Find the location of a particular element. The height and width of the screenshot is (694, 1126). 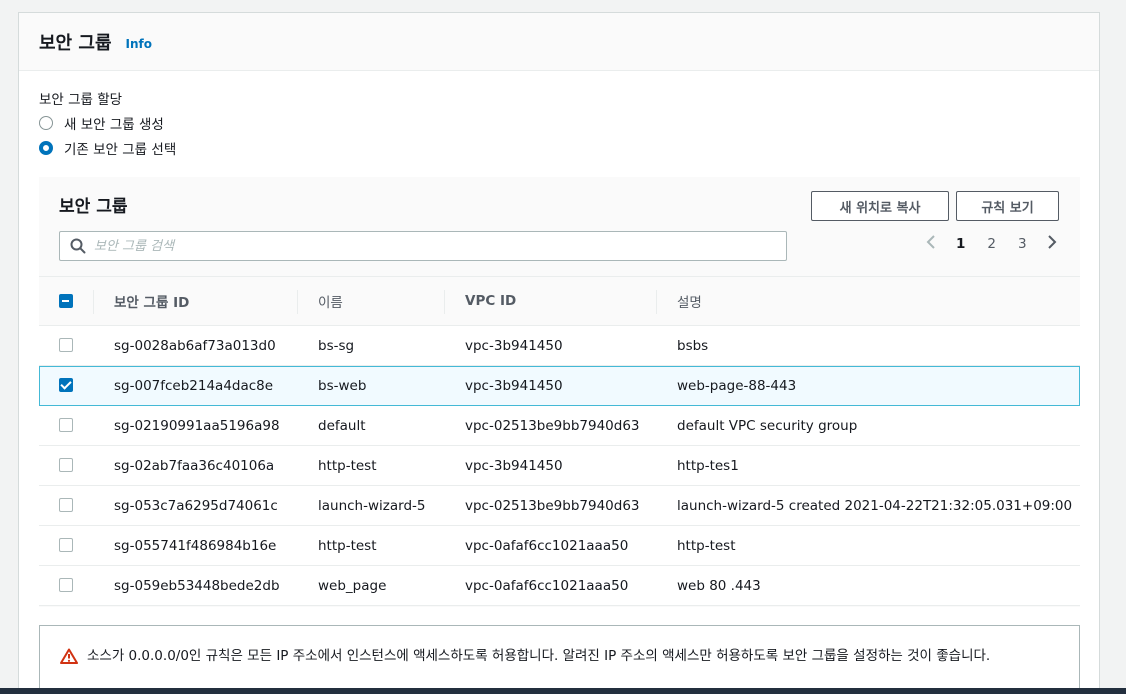

column-header-id: 보안 그룹 ID is located at coordinates (151, 301).